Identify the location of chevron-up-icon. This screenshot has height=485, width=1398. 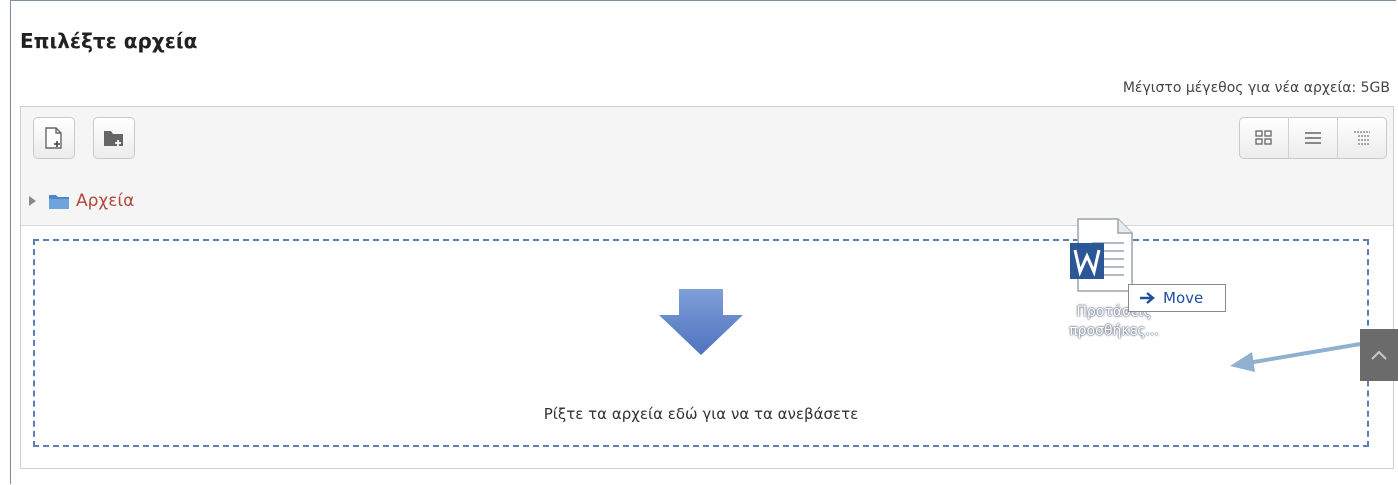
(1379, 355).